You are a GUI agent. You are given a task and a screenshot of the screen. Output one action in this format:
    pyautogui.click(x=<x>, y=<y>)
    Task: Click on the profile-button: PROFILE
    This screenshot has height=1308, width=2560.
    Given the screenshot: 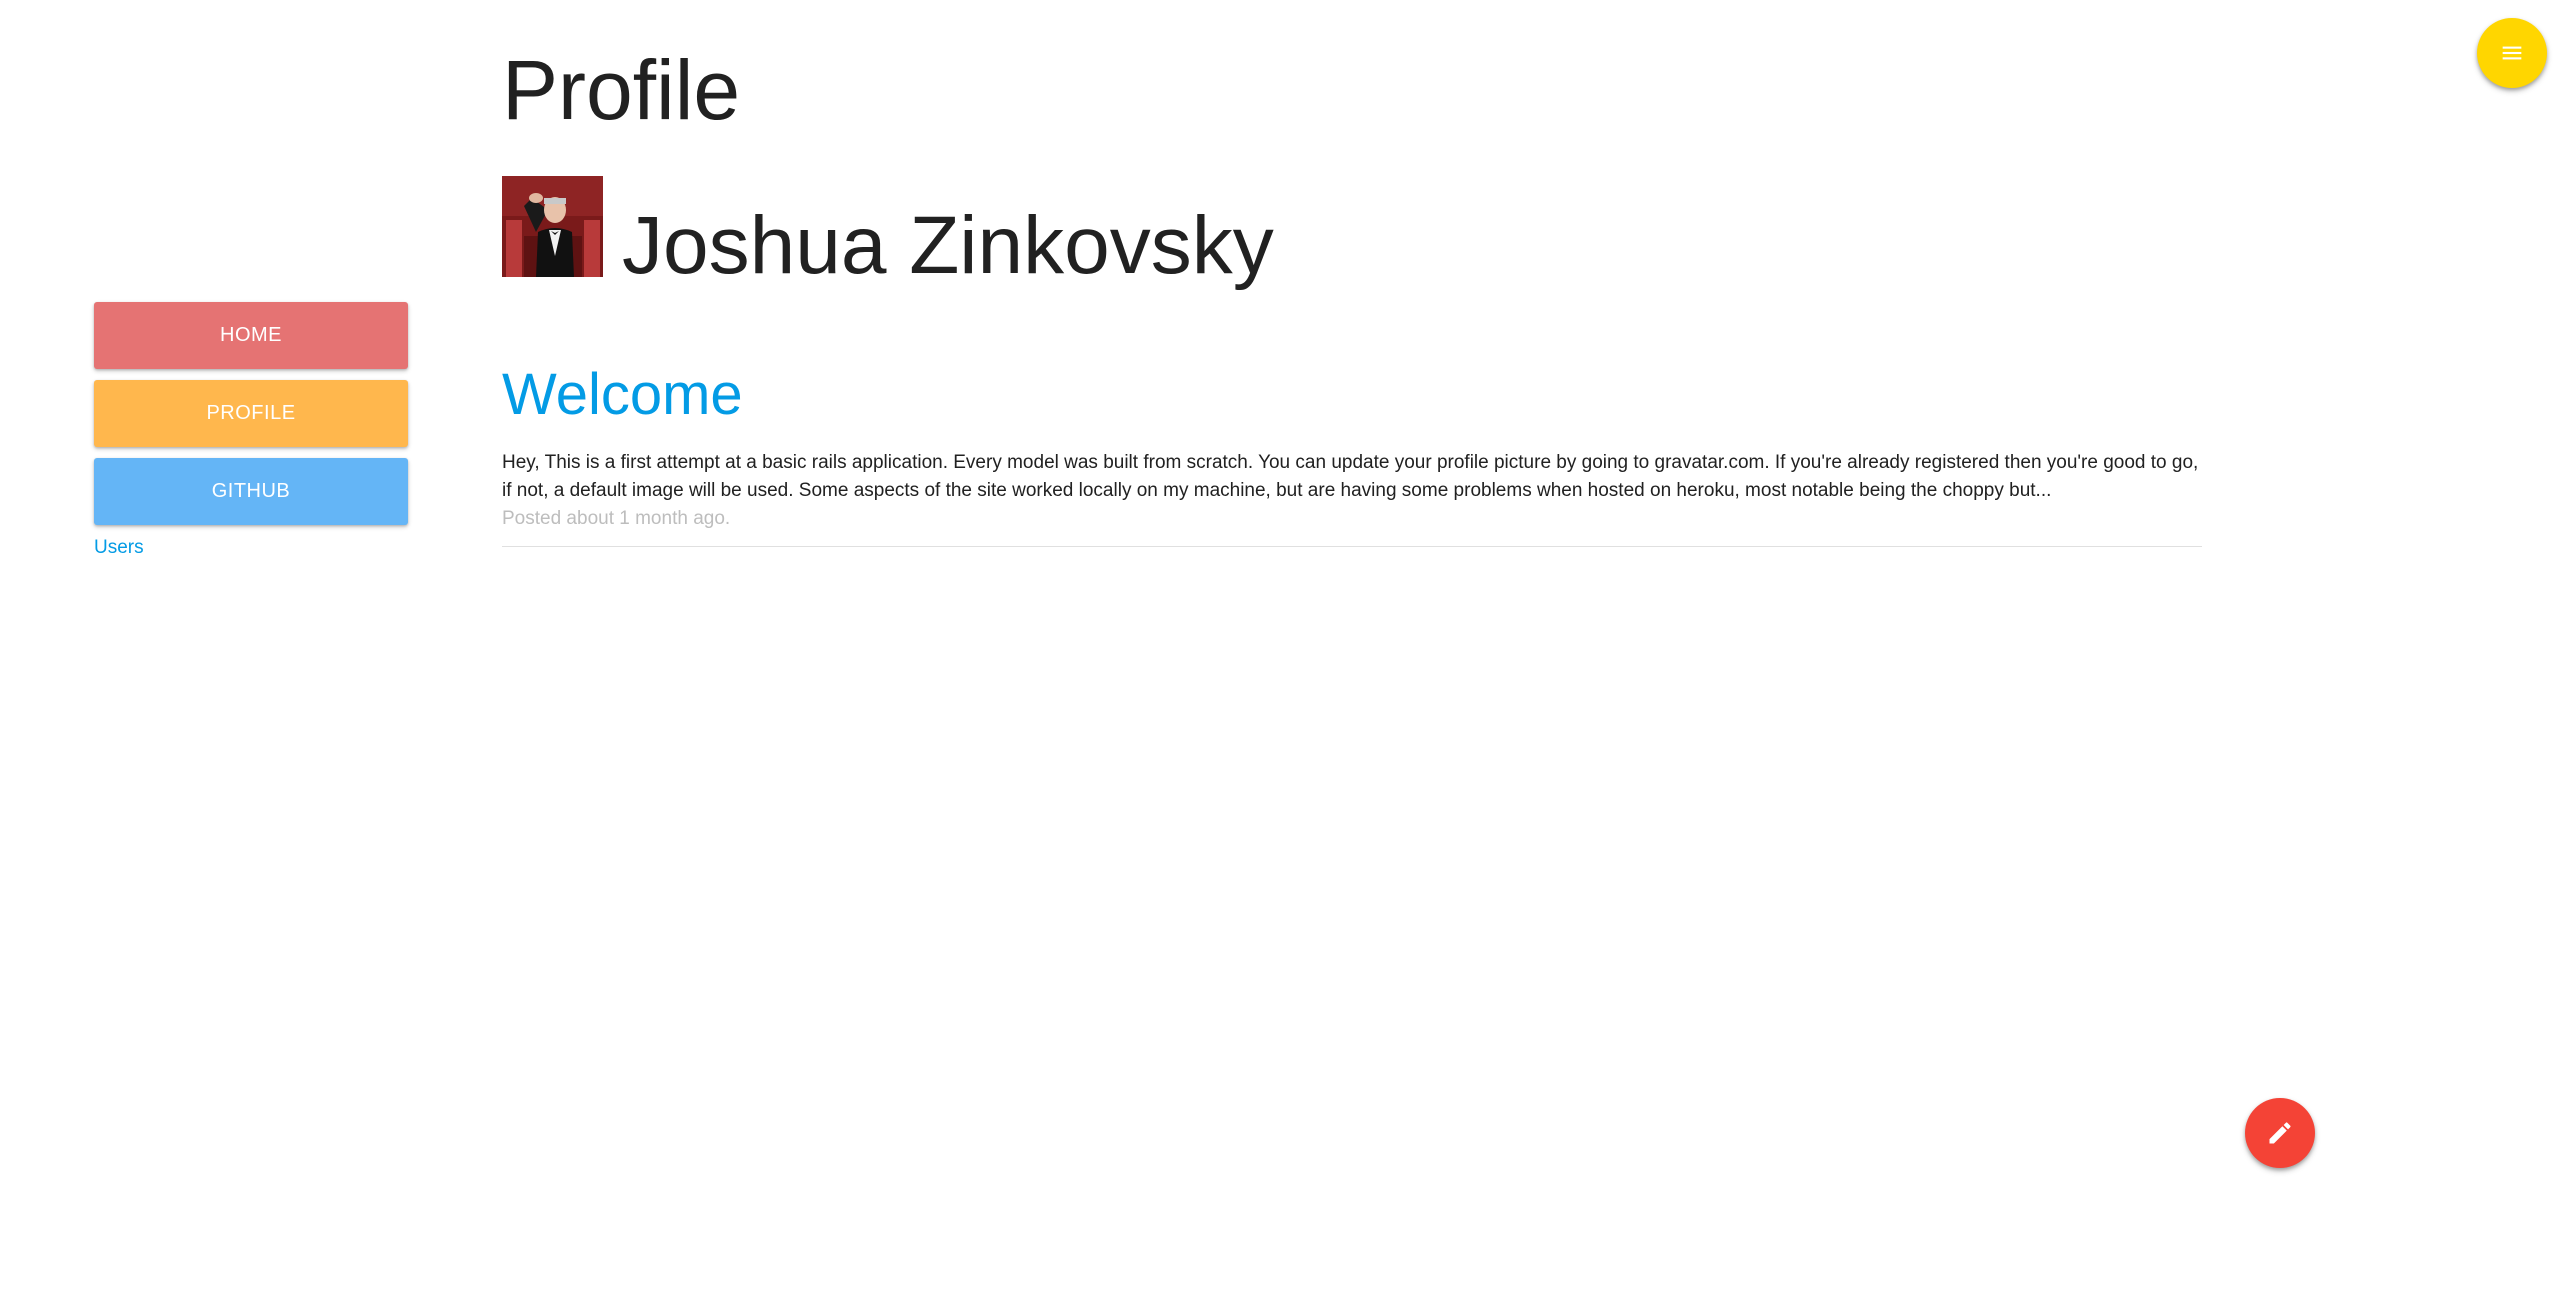 What is the action you would take?
    pyautogui.click(x=251, y=413)
    